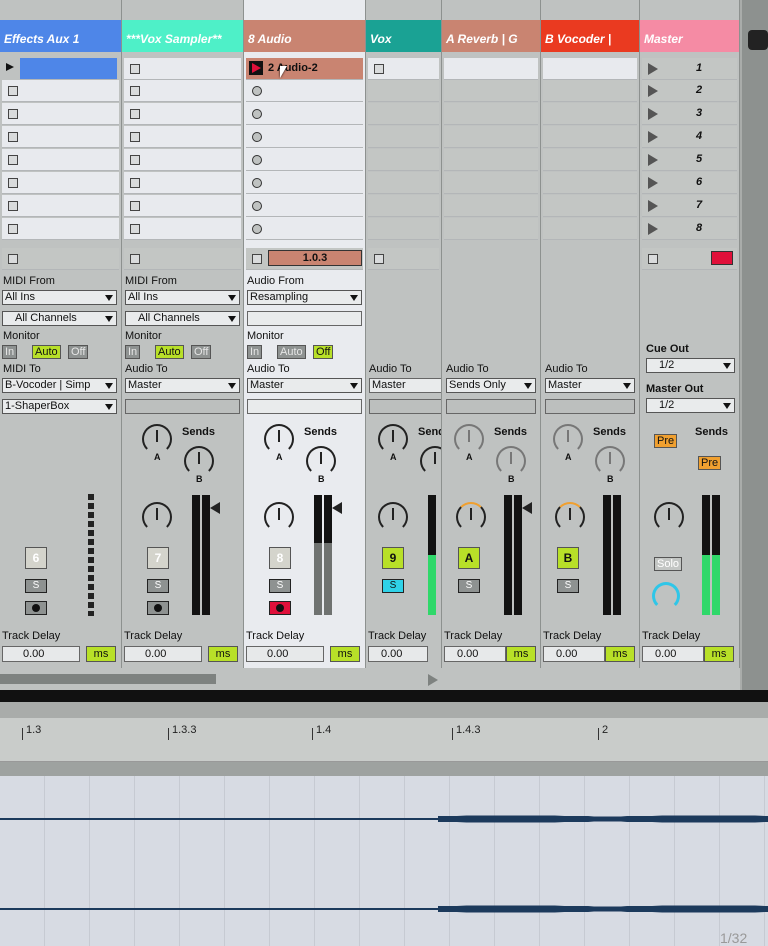  I want to click on audio-from-dropdown: Resampling, so click(304, 297).